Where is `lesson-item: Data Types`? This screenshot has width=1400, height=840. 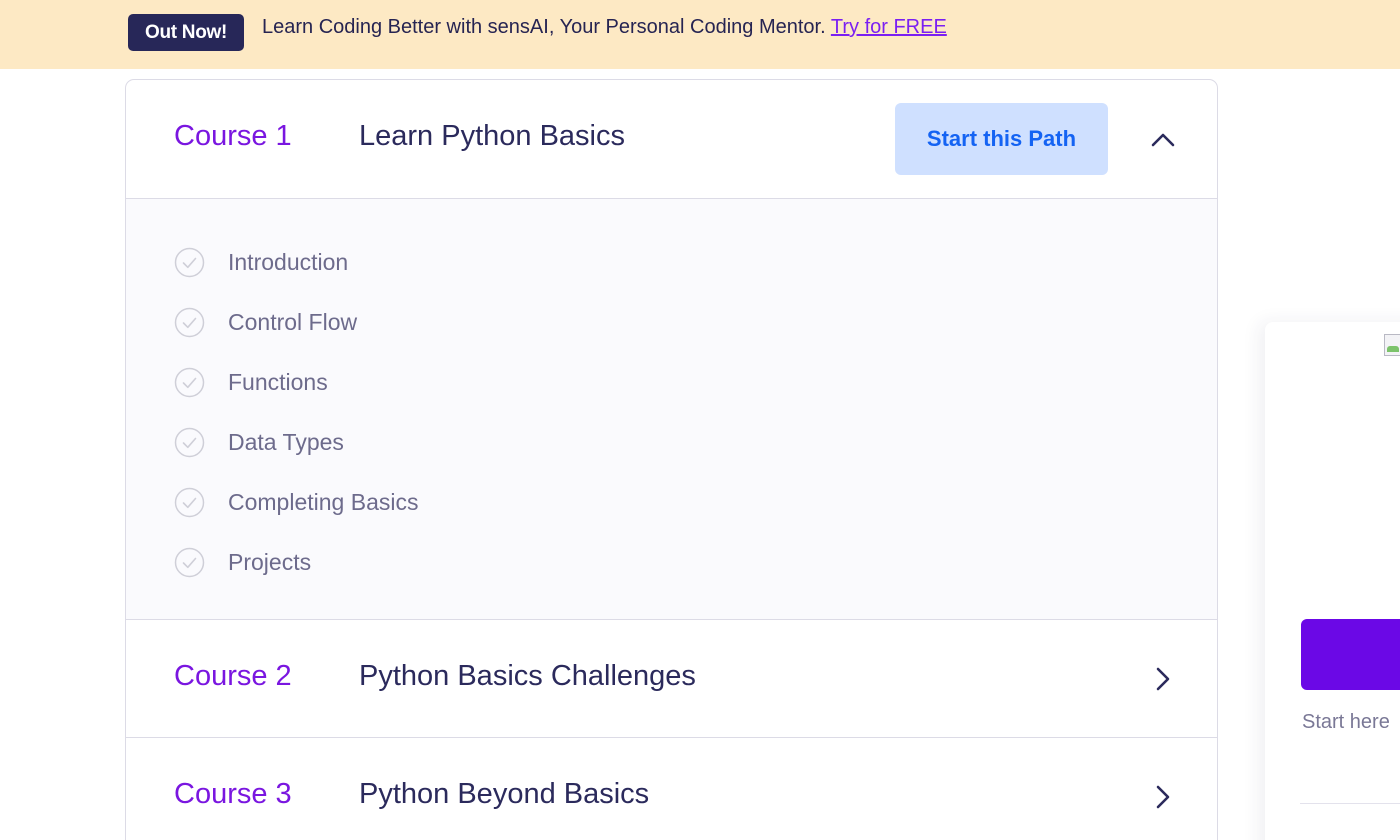
lesson-item: Data Types is located at coordinates (259, 442).